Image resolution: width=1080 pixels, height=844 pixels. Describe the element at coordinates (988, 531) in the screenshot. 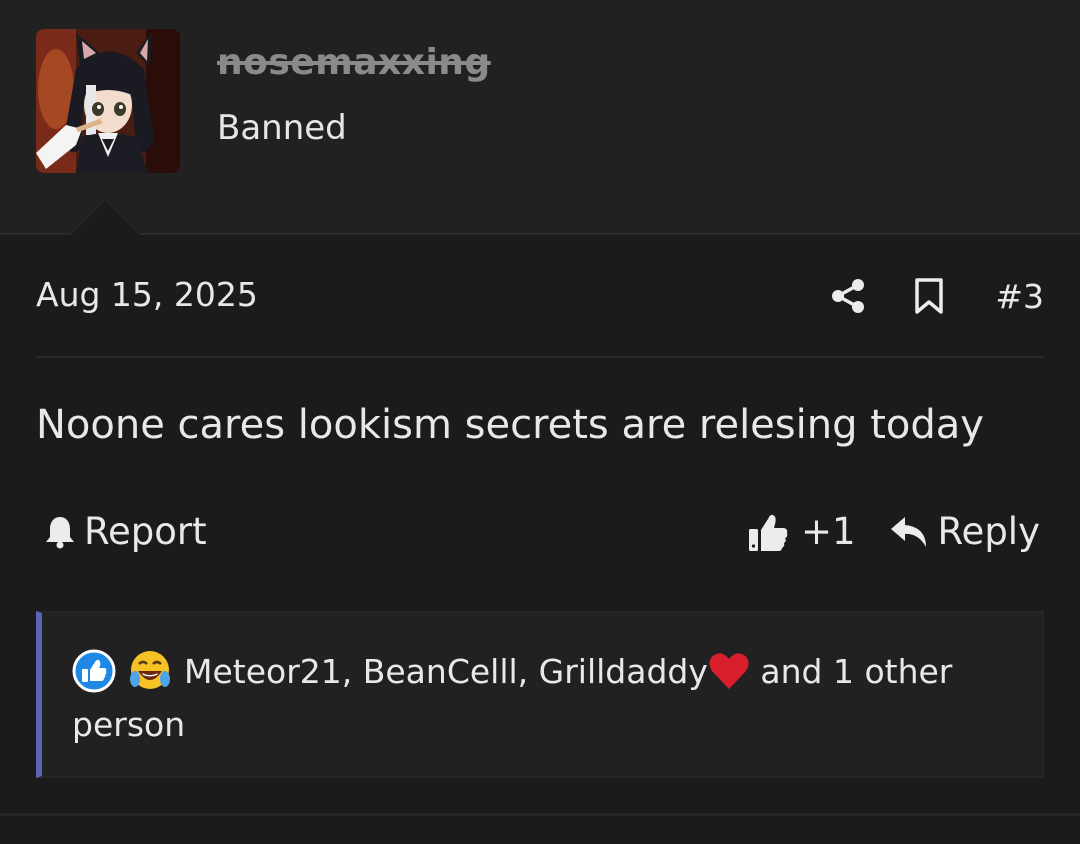

I see `reply-label: Reply` at that location.